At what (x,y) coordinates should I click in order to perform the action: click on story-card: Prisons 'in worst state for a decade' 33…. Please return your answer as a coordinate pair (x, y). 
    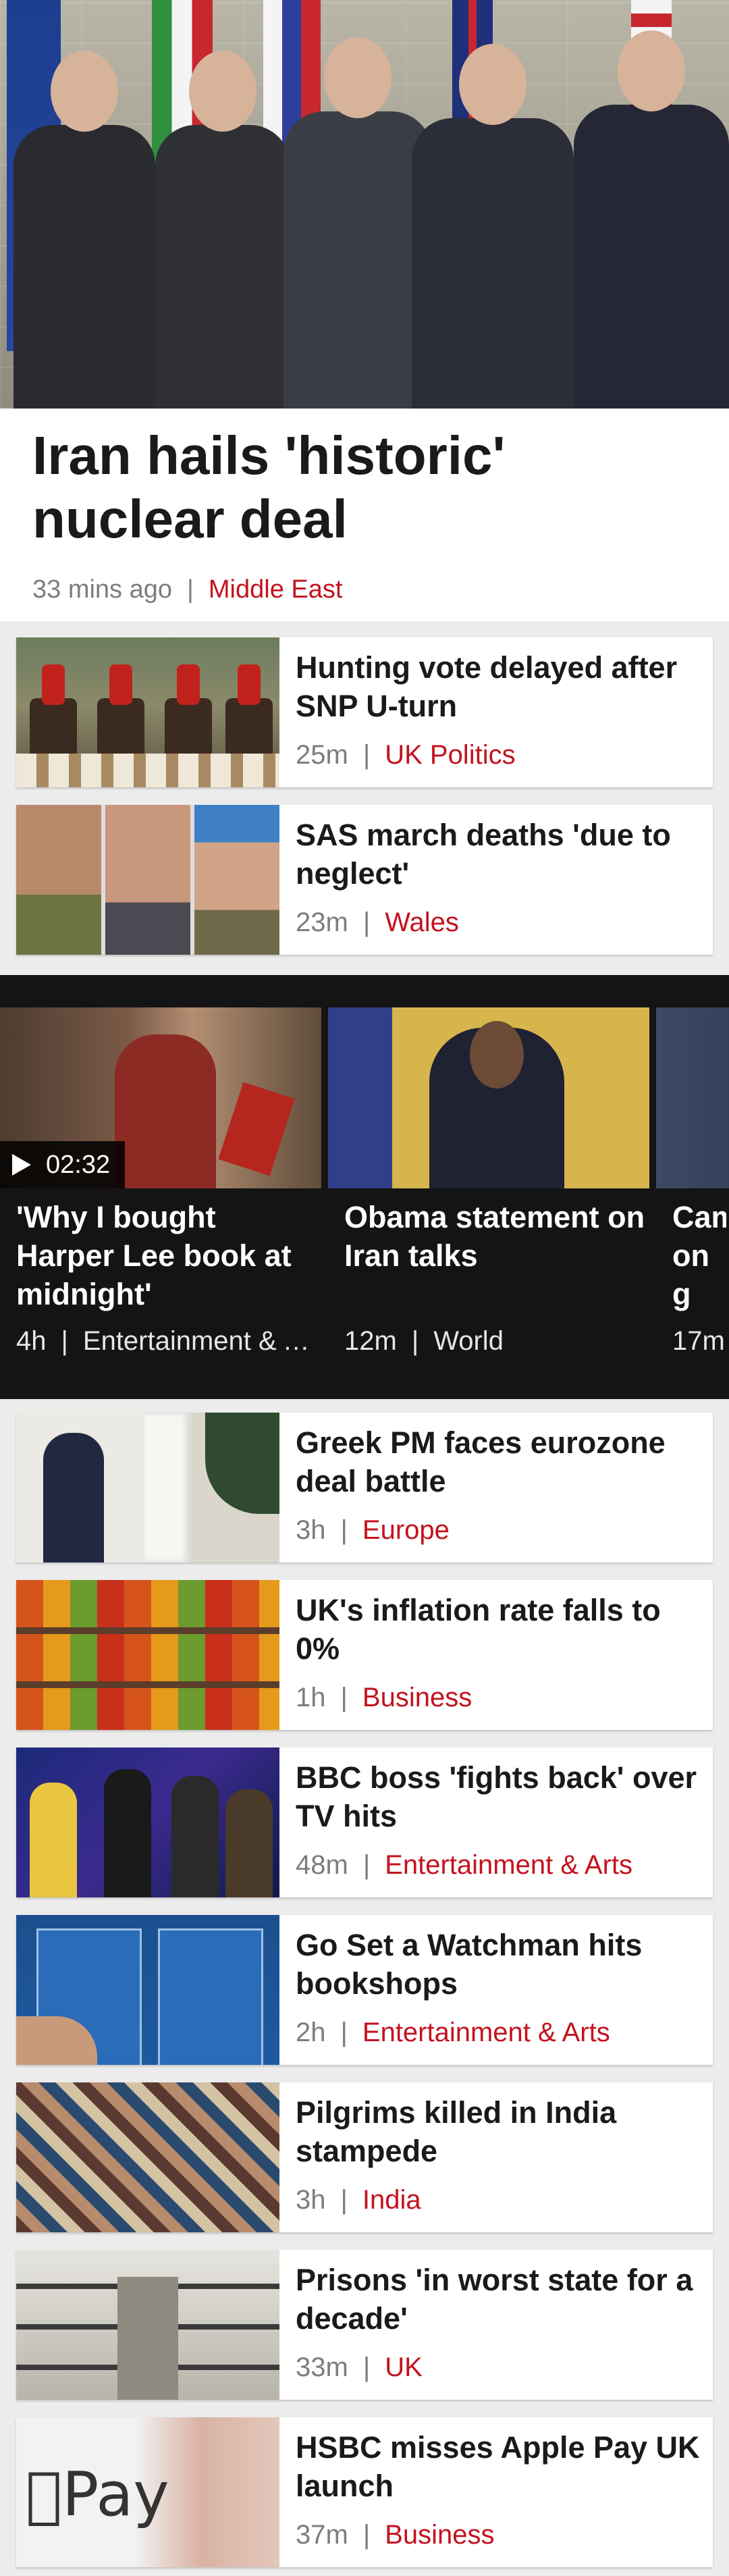
    Looking at the image, I should click on (364, 2325).